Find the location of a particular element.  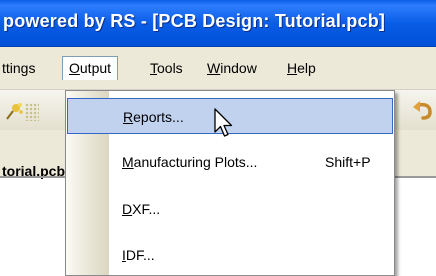

menu-output: Output is located at coordinates (90, 68).